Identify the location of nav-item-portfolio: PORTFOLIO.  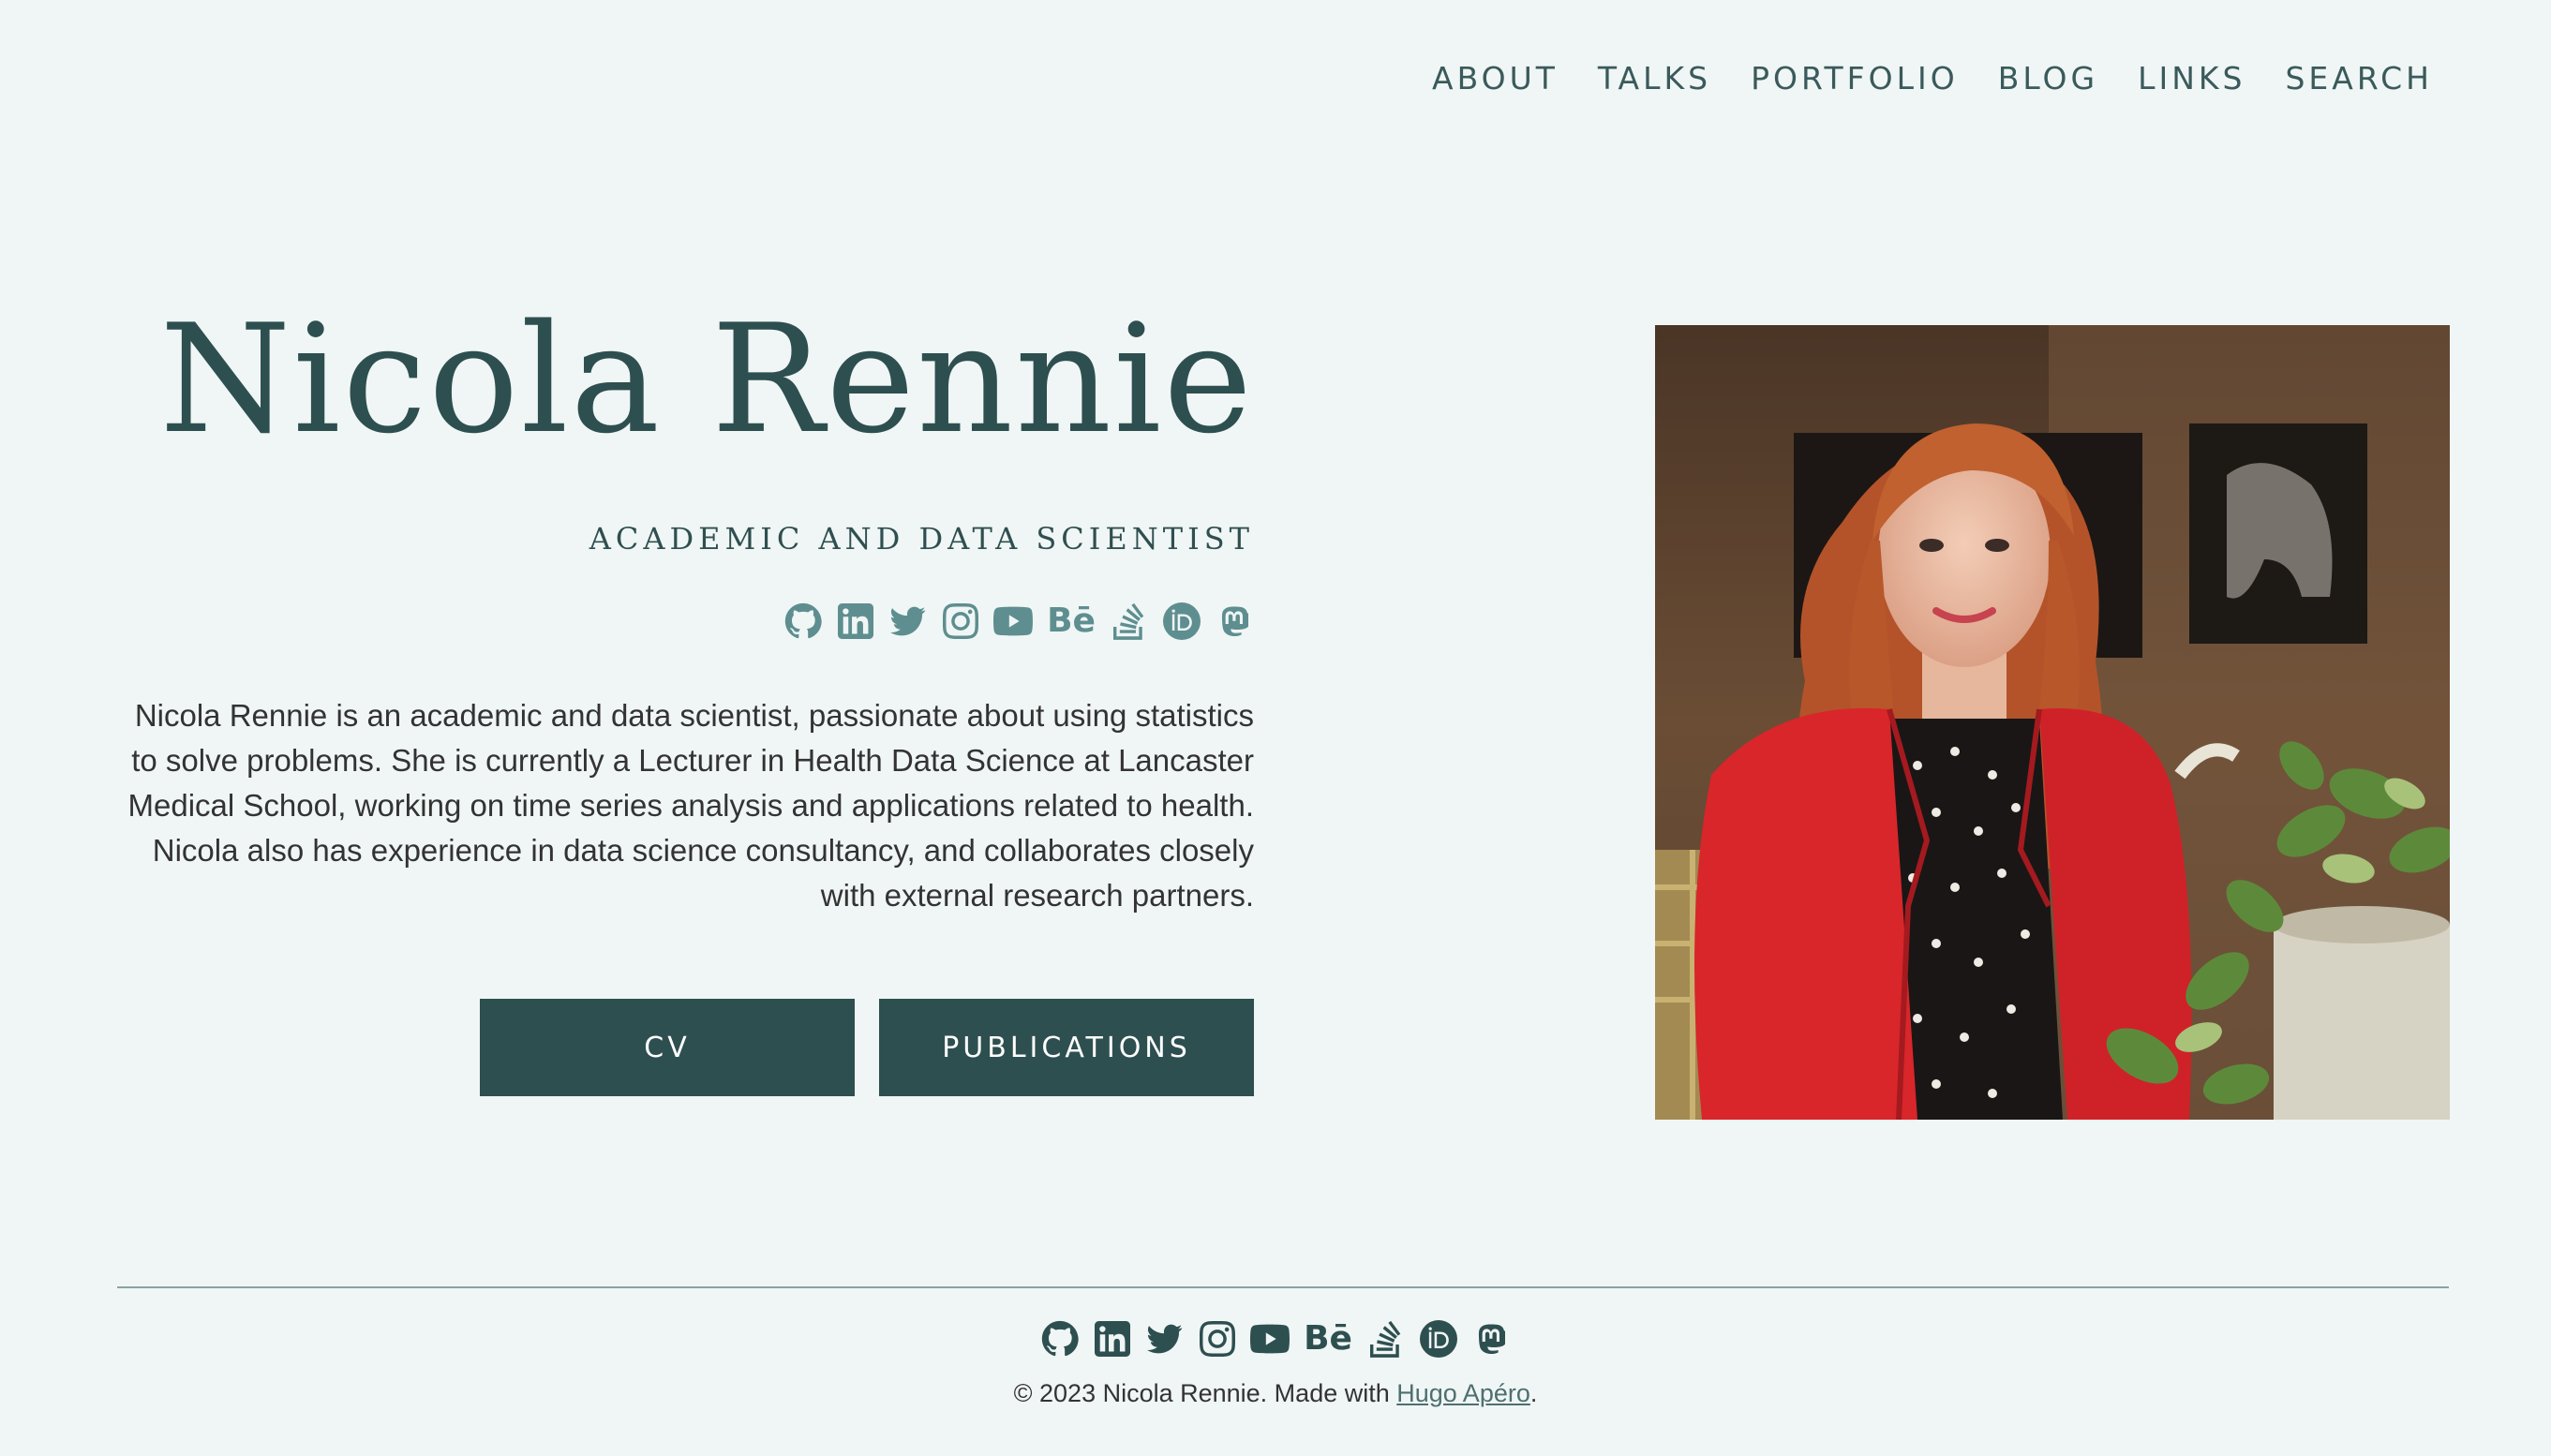
(1855, 78).